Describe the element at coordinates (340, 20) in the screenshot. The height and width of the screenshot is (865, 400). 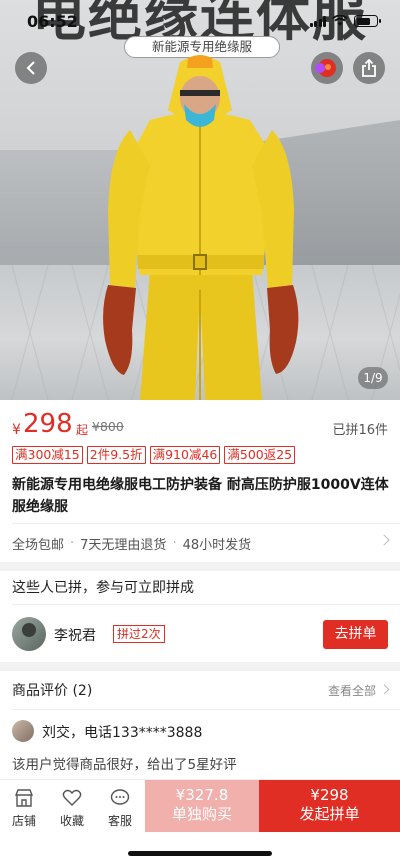
I see `wifi-icon` at that location.